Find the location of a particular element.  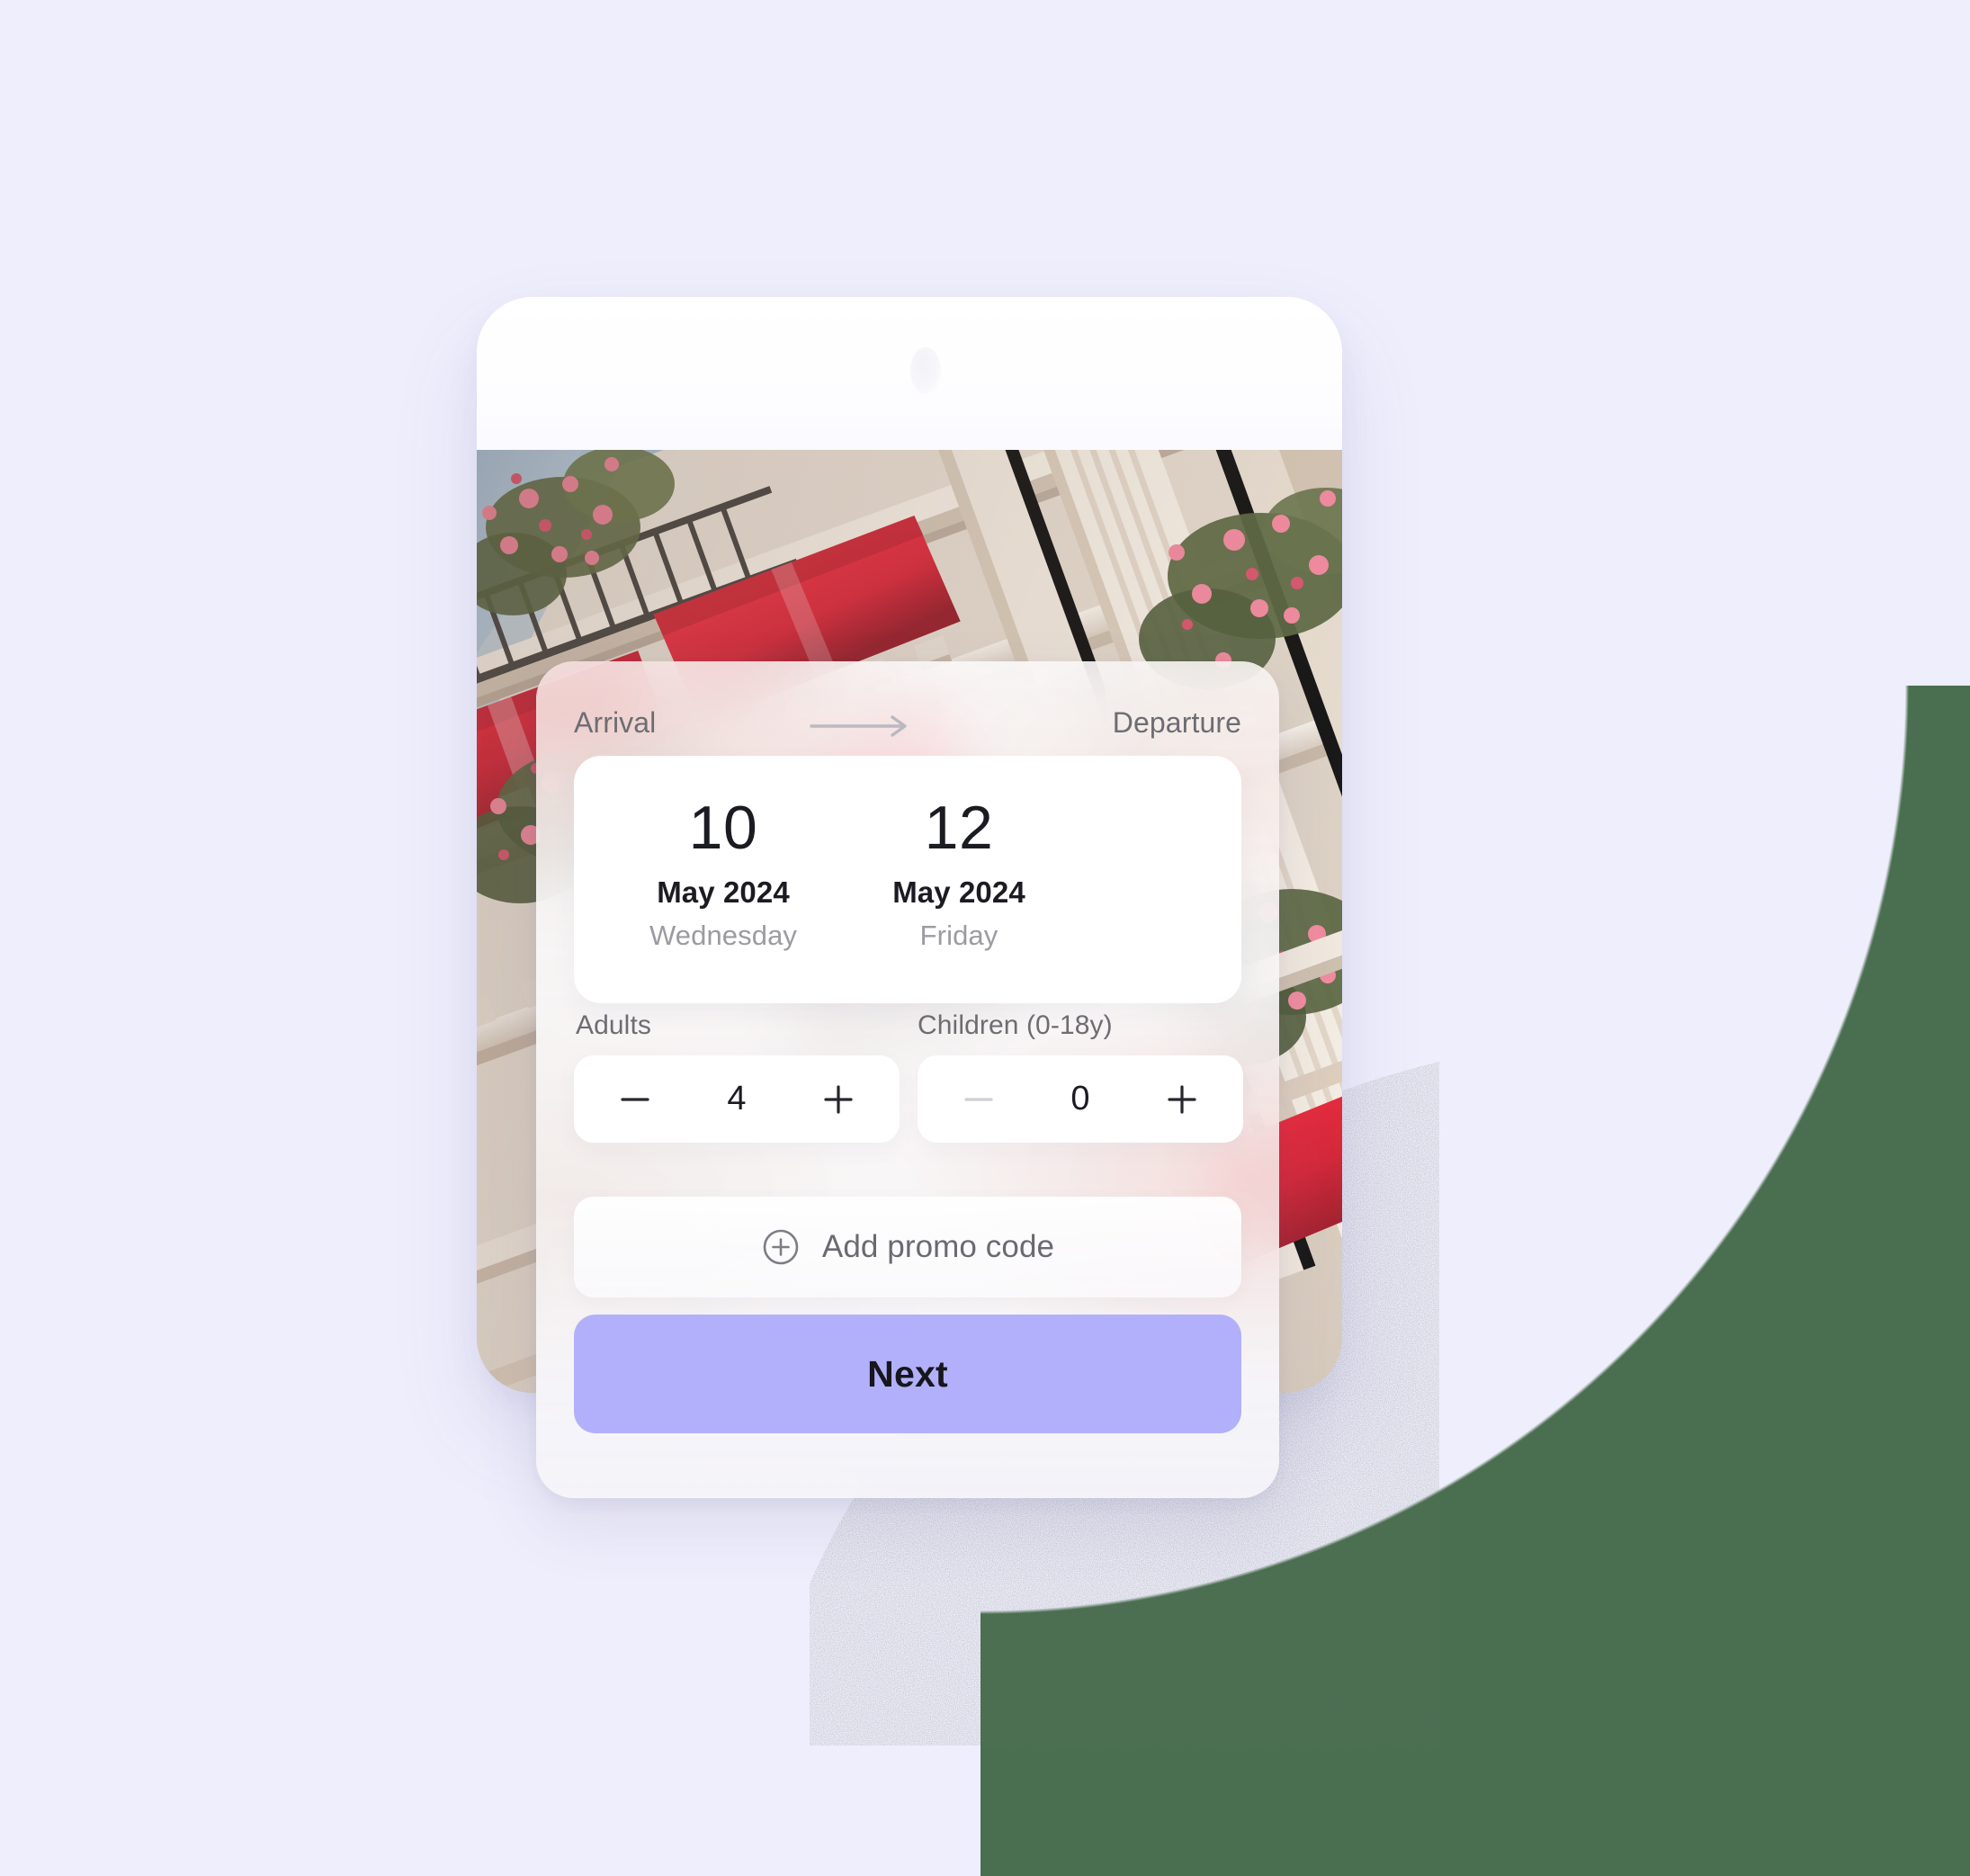

phone-top-bezel is located at coordinates (909, 373).